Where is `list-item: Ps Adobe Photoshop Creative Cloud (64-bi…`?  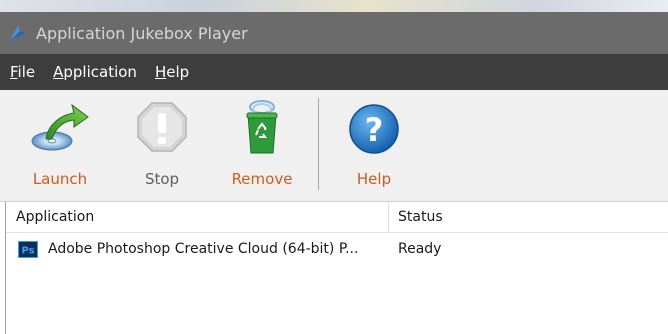
list-item: Ps Adobe Photoshop Creative Cloud (64-bi… is located at coordinates (337, 249).